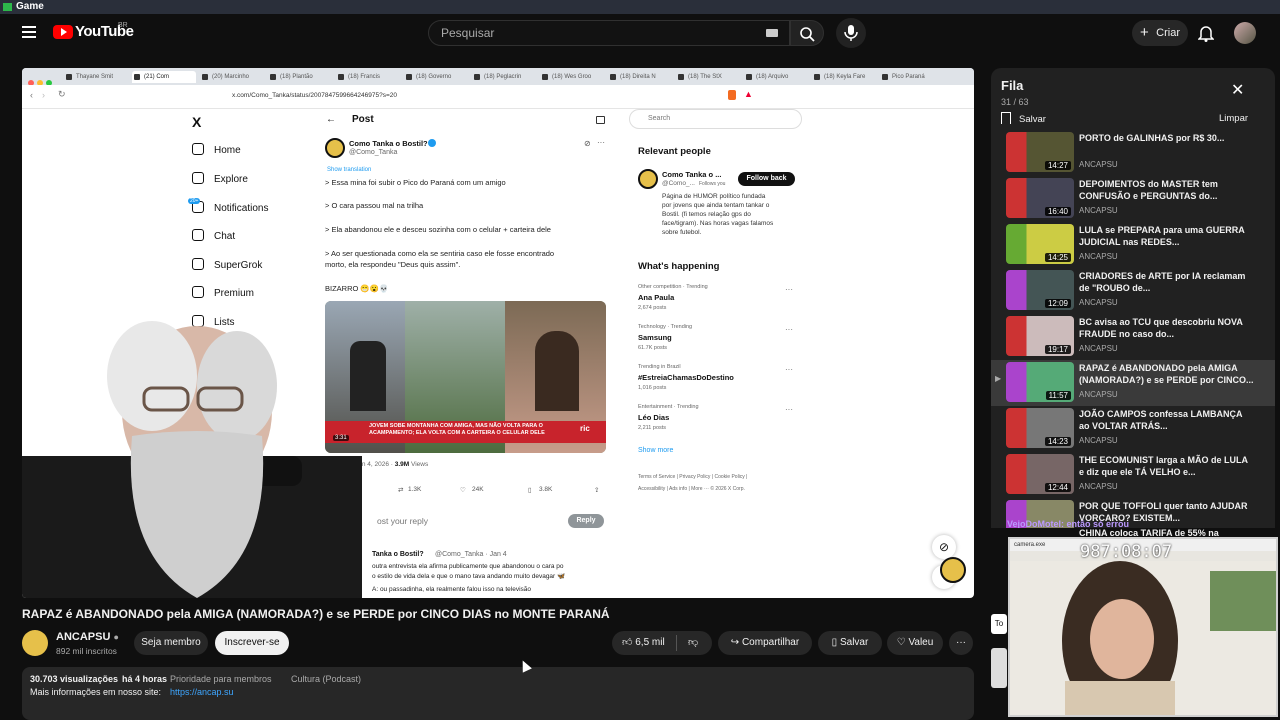 This screenshot has height=720, width=1280. Describe the element at coordinates (62, 94) in the screenshot. I see `reload-icon: ↻` at that location.